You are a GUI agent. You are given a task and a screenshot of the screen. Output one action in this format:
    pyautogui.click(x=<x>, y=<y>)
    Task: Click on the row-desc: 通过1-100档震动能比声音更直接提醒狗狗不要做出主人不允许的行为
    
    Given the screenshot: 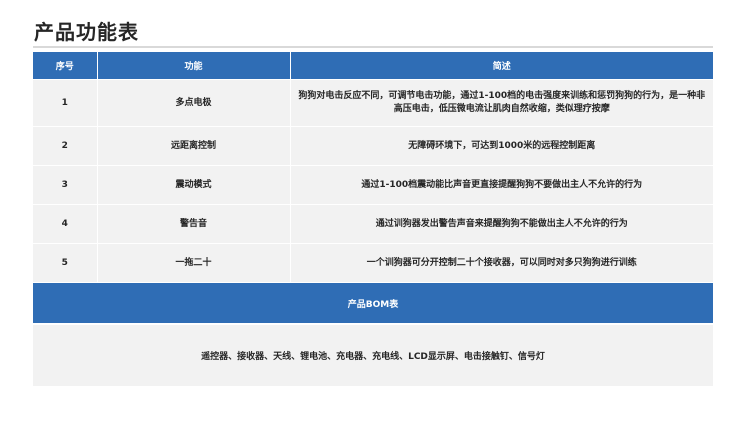 What is the action you would take?
    pyautogui.click(x=501, y=185)
    